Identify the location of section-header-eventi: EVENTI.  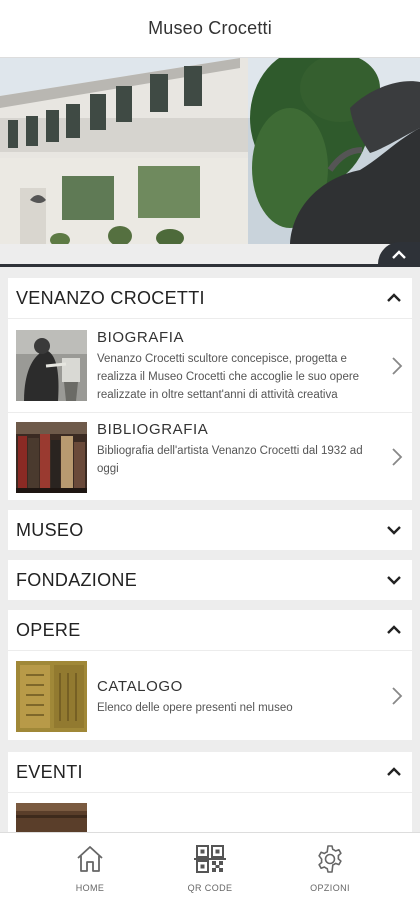
(210, 772).